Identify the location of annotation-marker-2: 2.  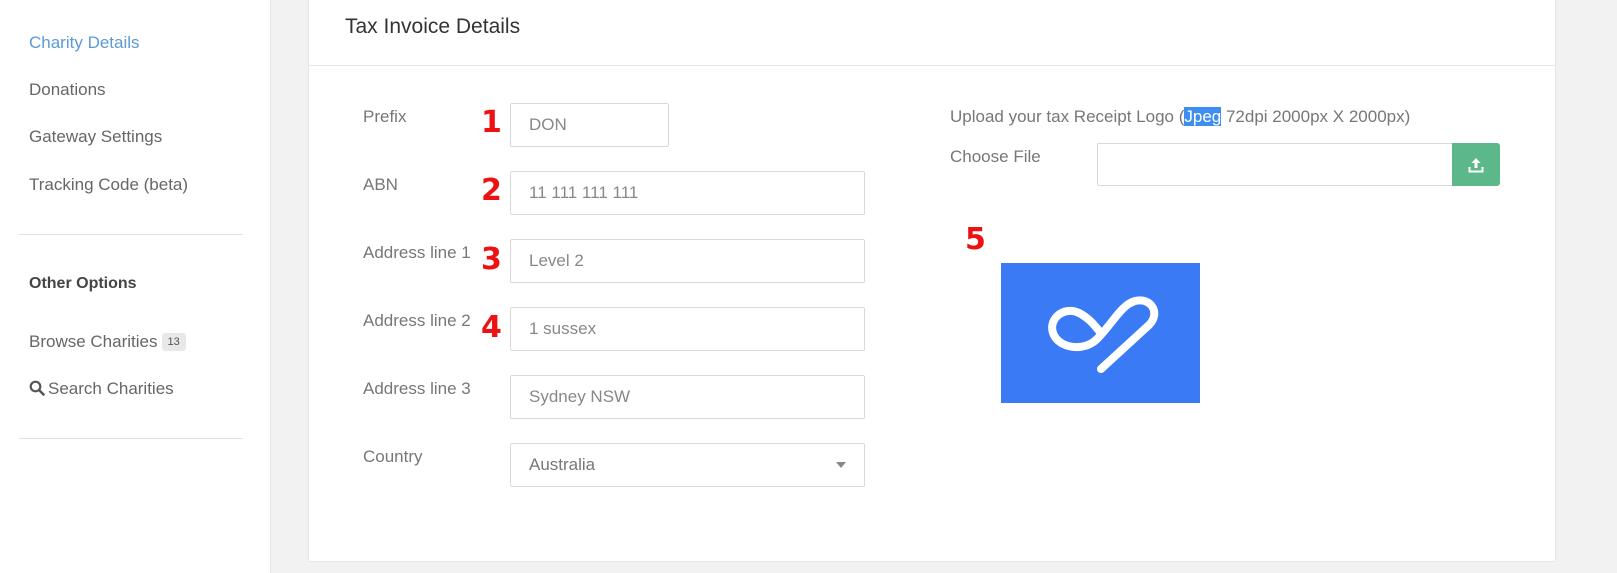
(491, 190).